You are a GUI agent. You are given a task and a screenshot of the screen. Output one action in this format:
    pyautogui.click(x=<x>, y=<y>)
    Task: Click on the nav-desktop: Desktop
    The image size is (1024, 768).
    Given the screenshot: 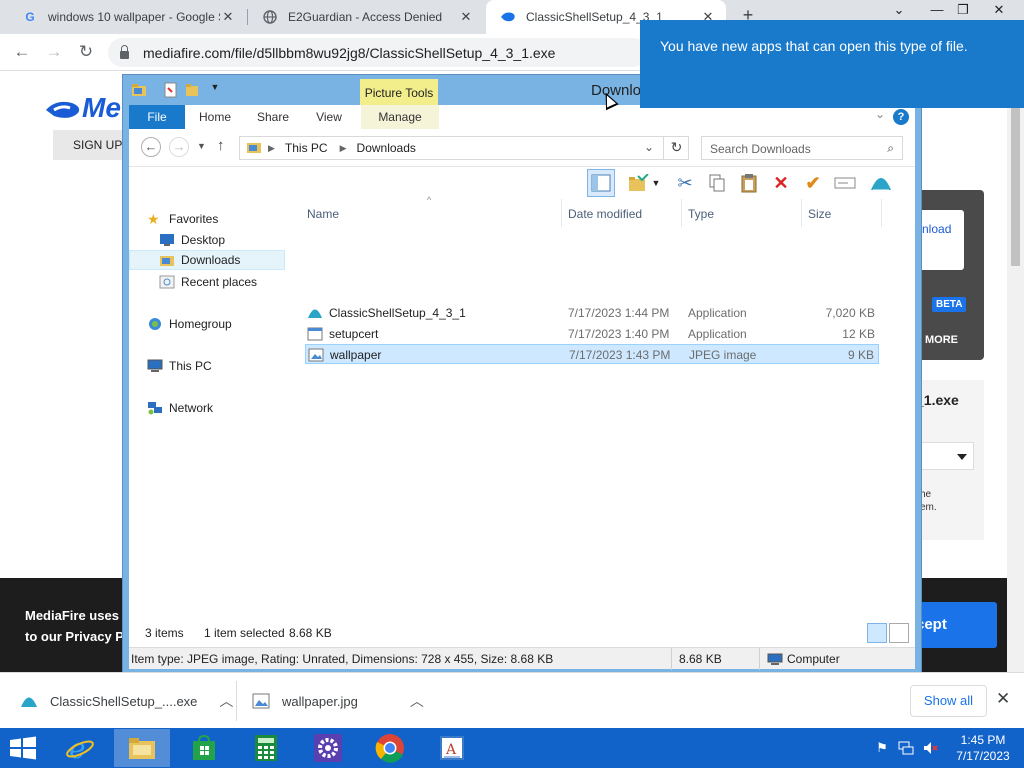 What is the action you would take?
    pyautogui.click(x=192, y=240)
    